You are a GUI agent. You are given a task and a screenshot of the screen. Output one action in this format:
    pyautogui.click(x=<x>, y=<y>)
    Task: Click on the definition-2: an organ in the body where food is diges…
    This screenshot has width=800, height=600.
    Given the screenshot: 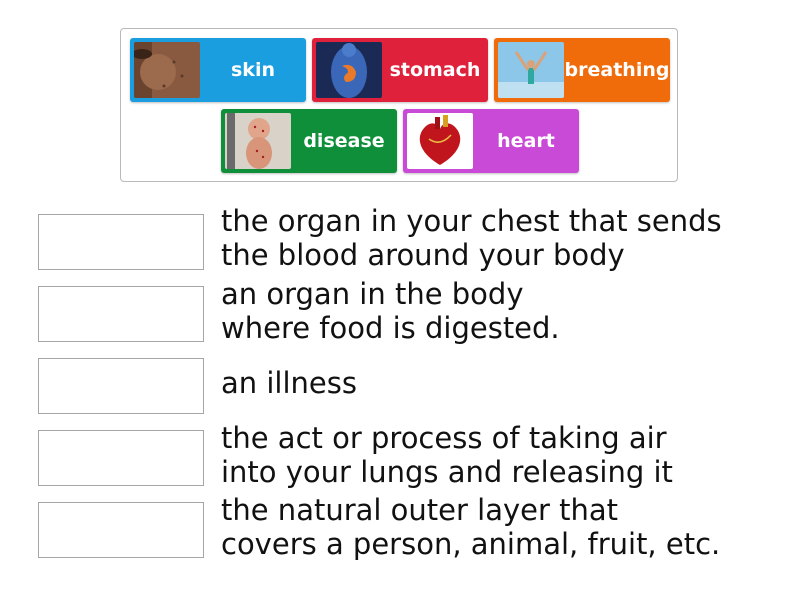 What is the action you would take?
    pyautogui.click(x=501, y=311)
    